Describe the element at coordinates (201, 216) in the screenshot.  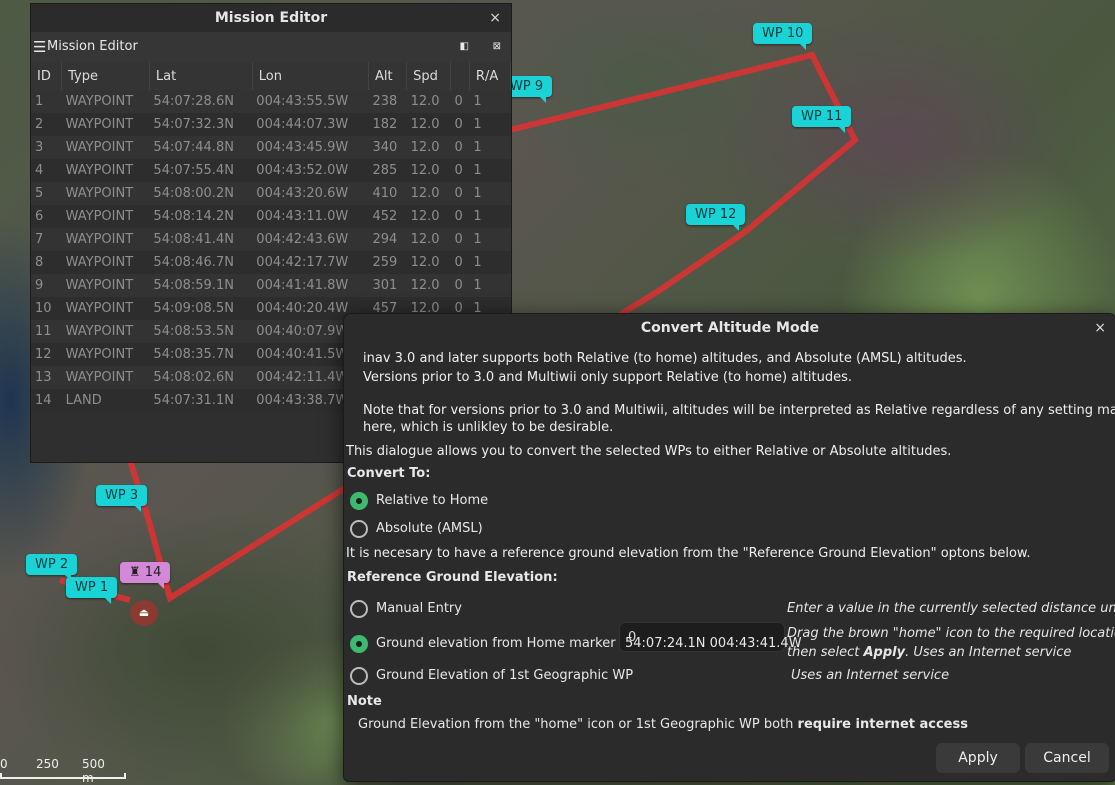
I see `table-cell: 54:08:14.2N` at that location.